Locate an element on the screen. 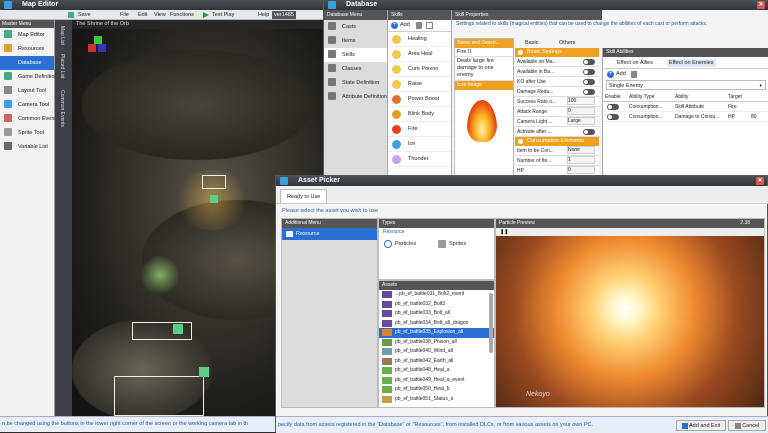  skill-list-item: Raise is located at coordinates (419, 84).